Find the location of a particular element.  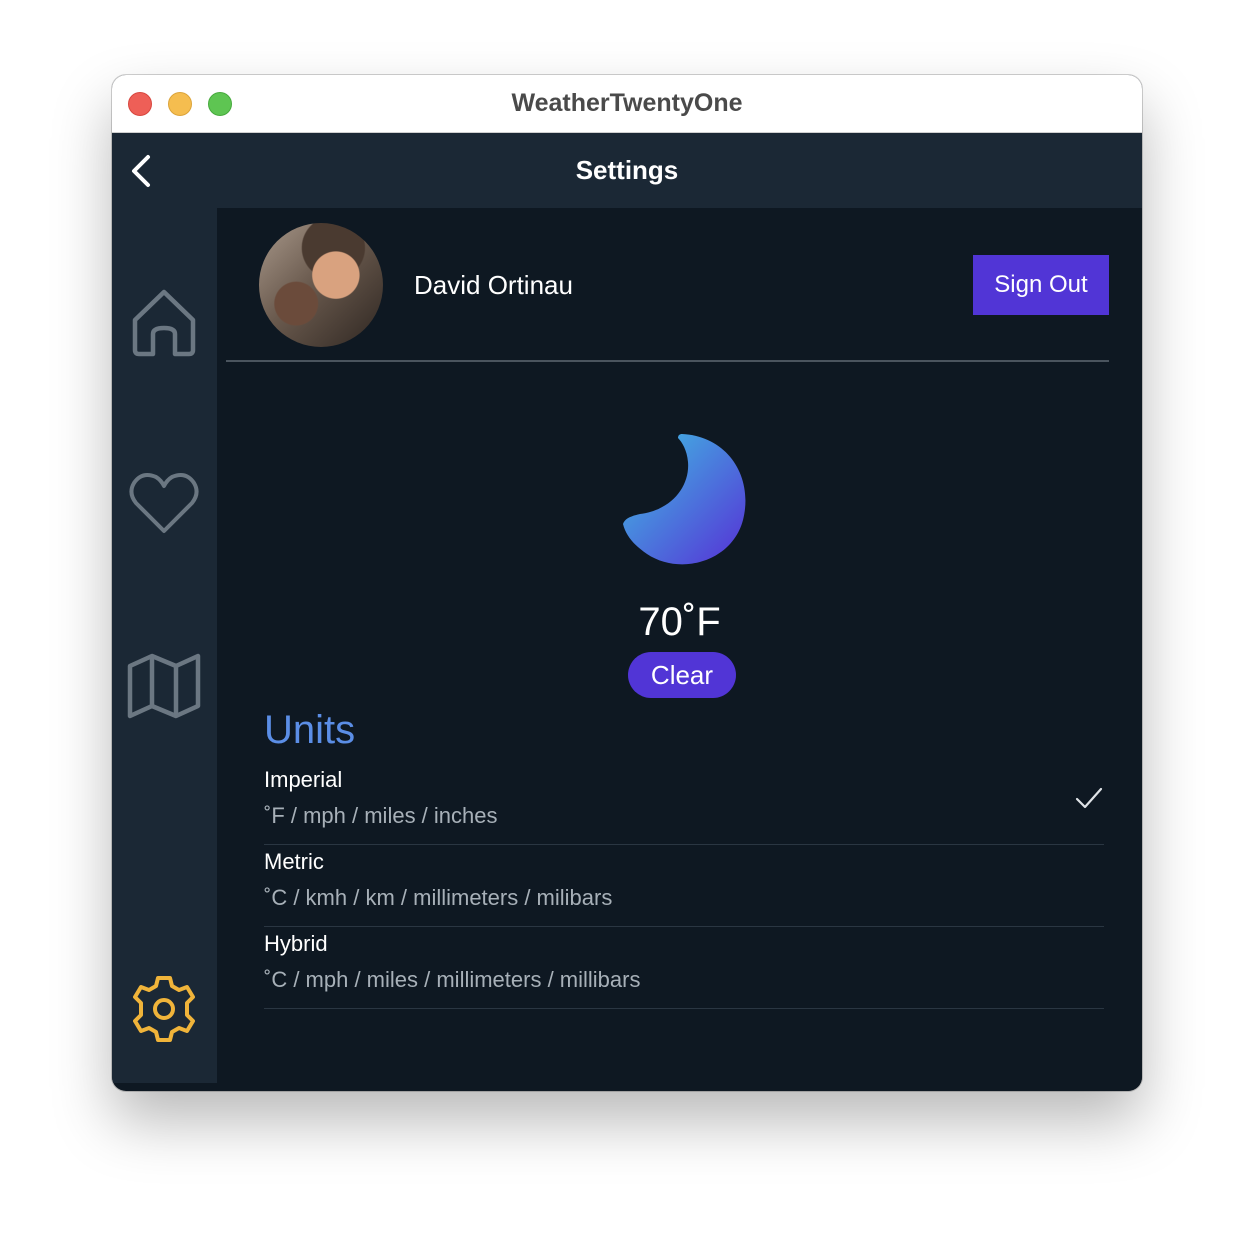

sign-out-button: Sign Out is located at coordinates (1041, 285).